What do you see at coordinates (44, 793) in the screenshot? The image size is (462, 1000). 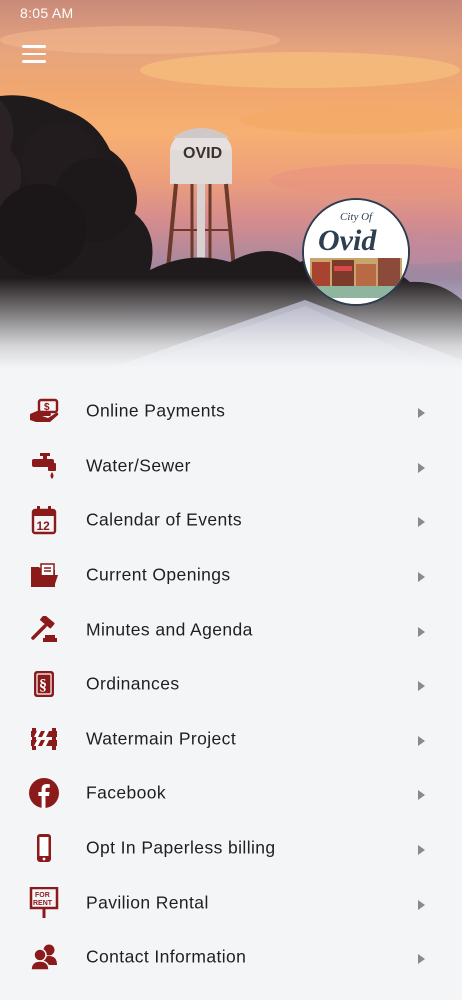 I see `facebook-icon` at bounding box center [44, 793].